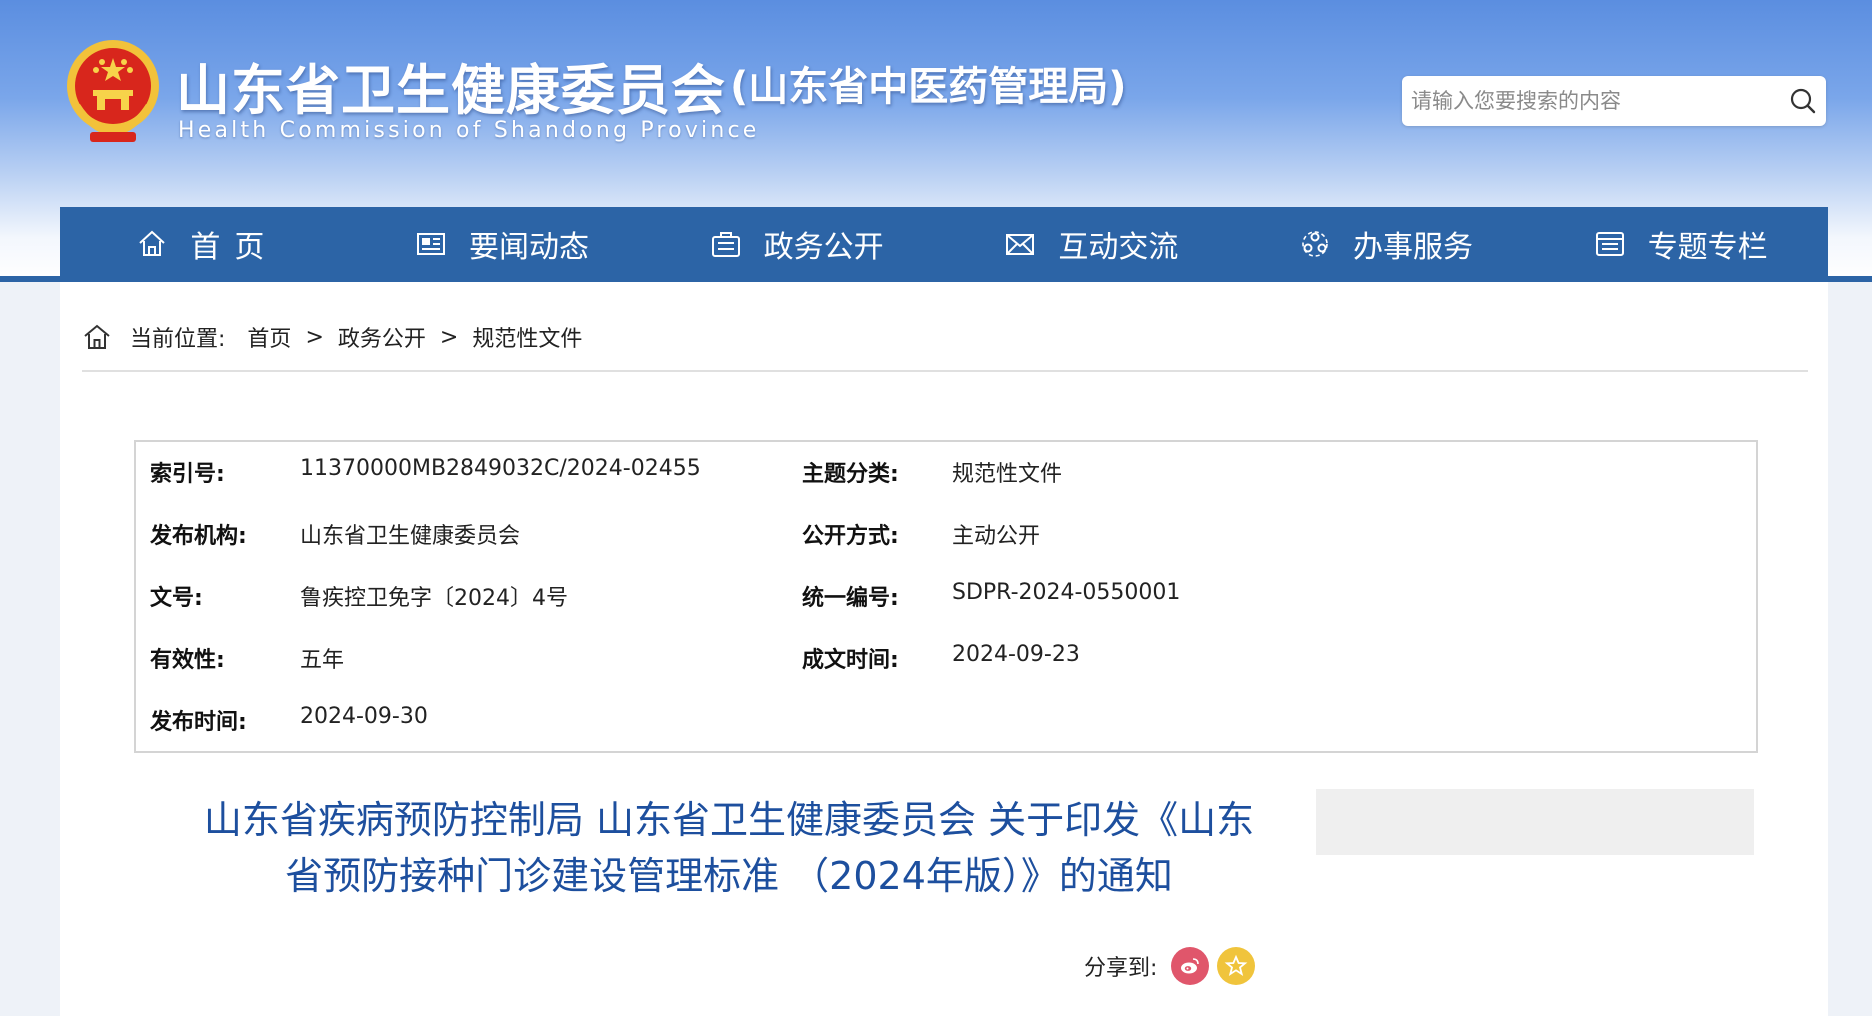  I want to click on search-box, so click(1614, 101).